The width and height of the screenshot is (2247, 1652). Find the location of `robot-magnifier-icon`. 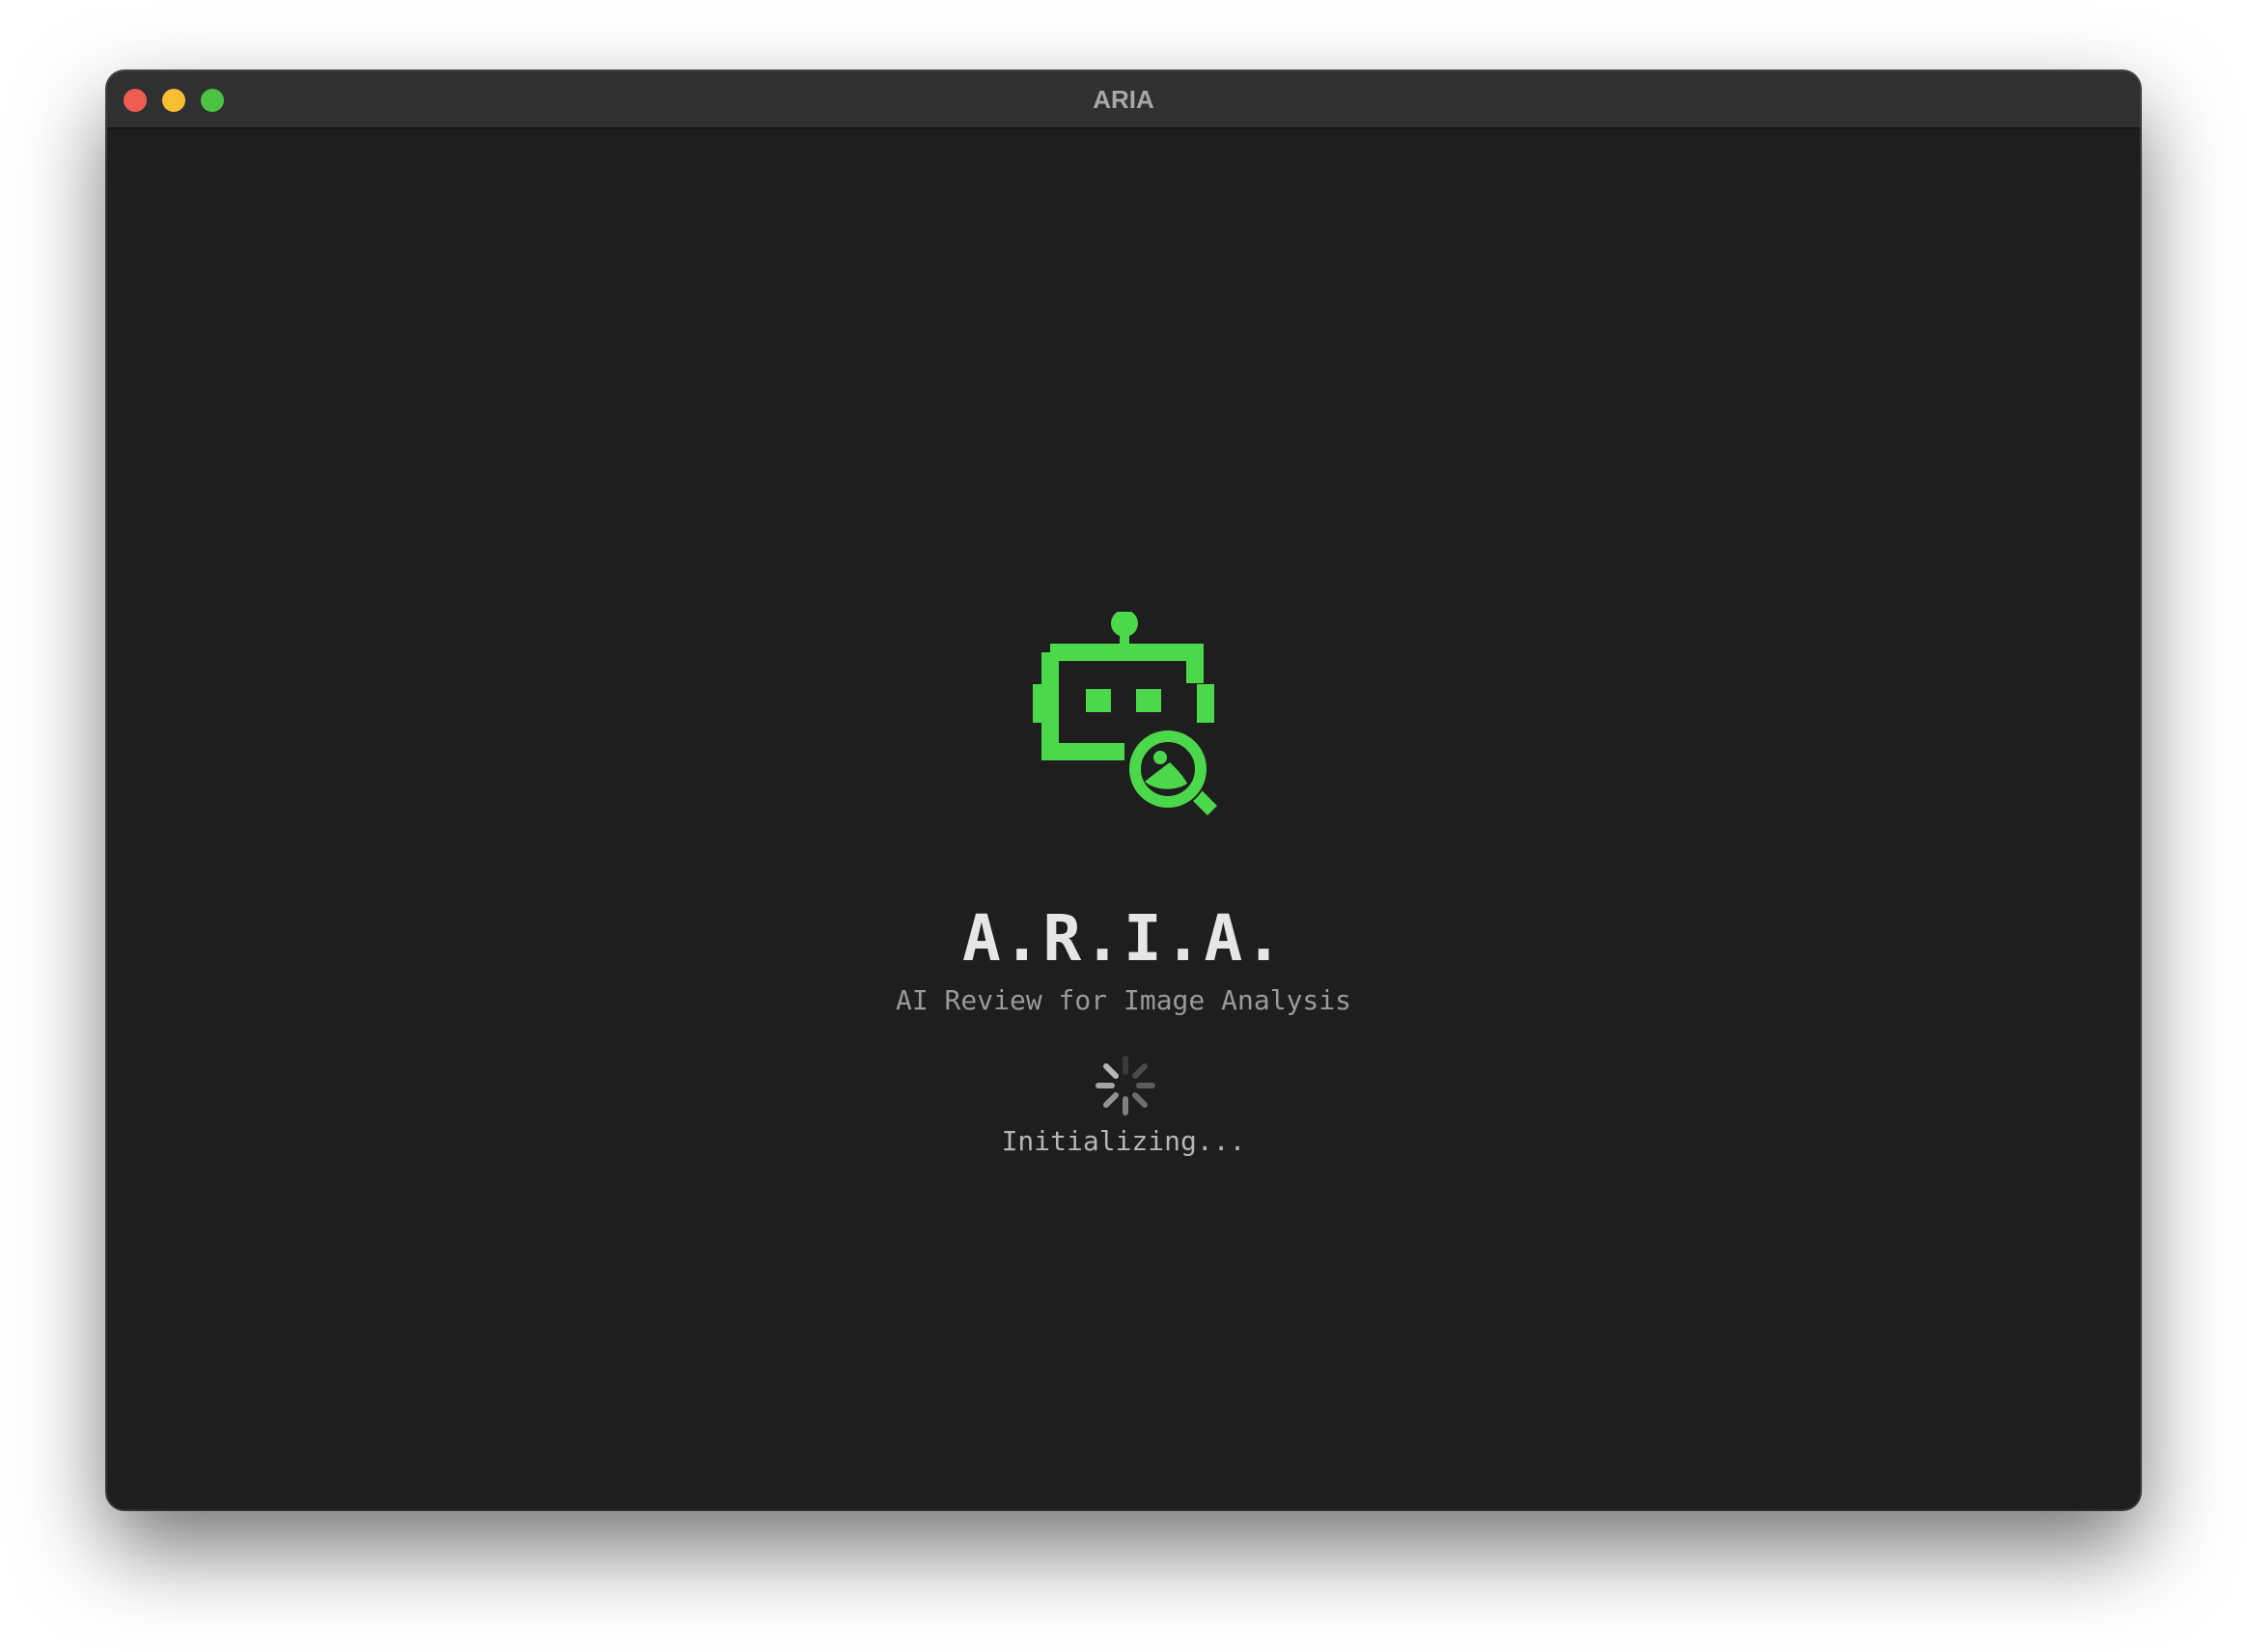

robot-magnifier-icon is located at coordinates (1125, 713).